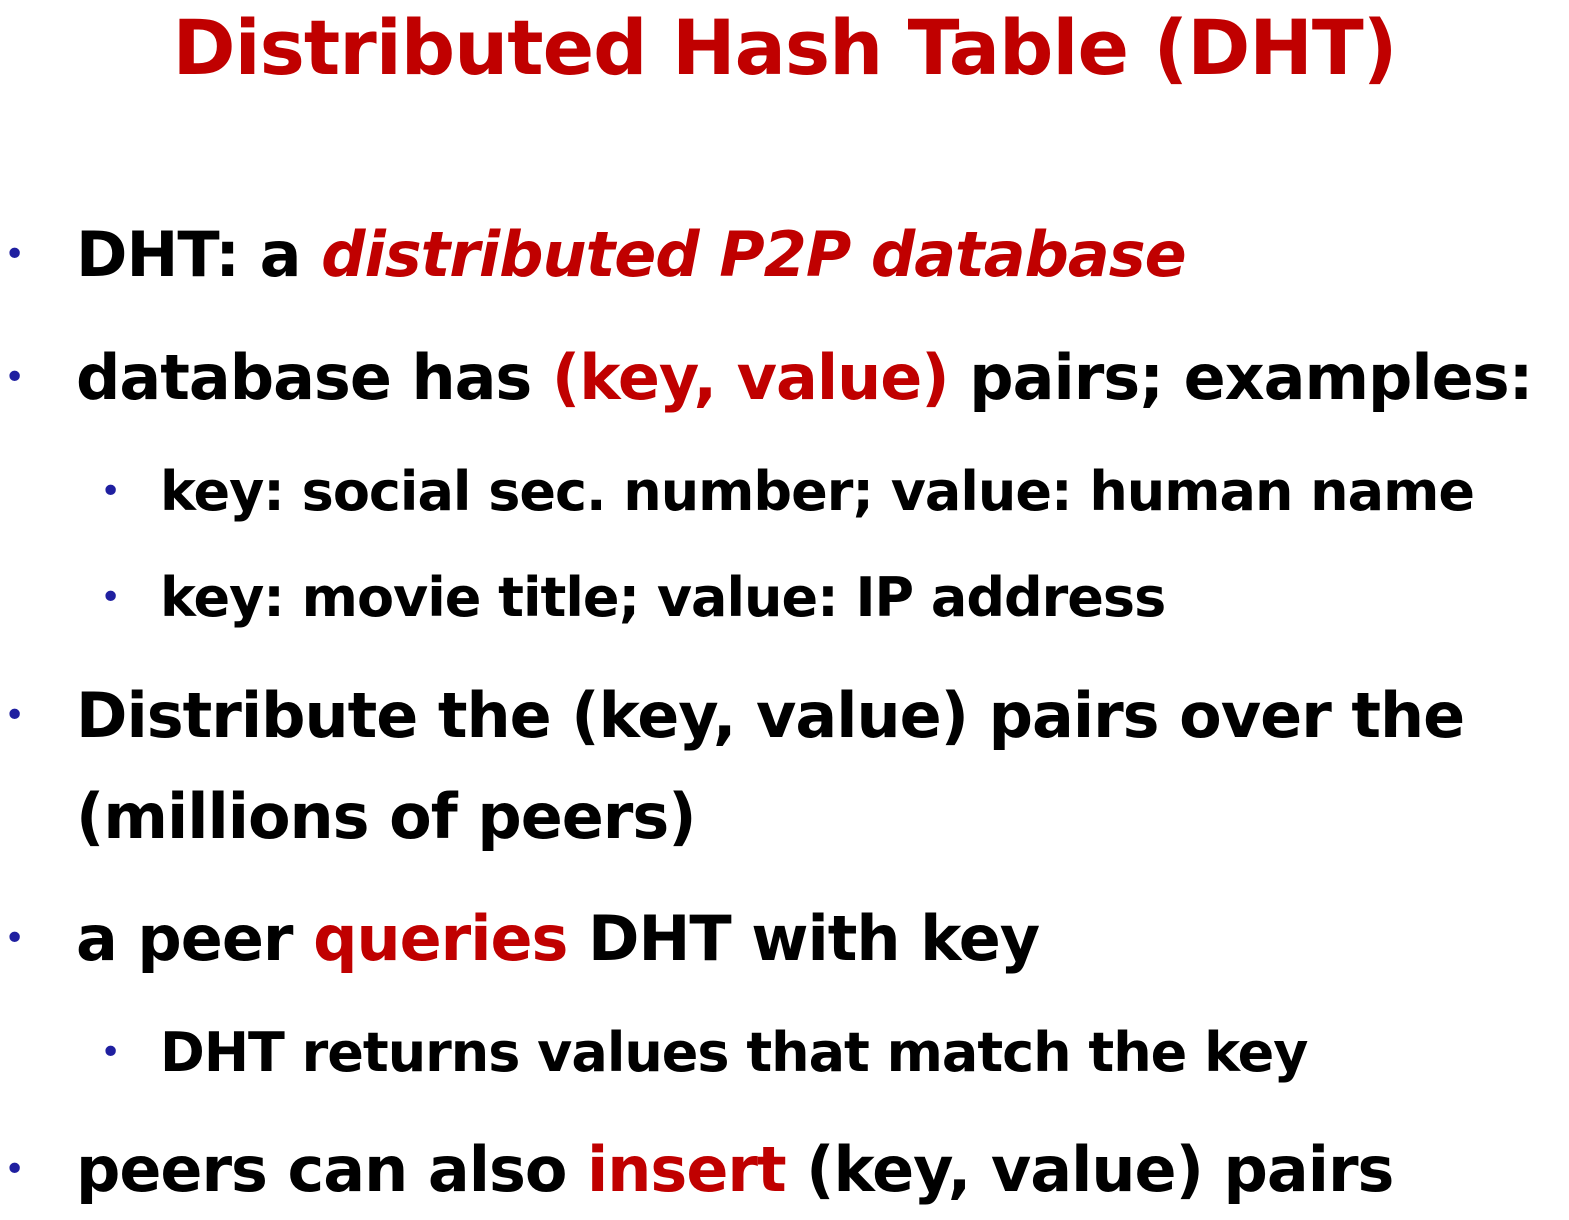  I want to click on bullet-text: peers can also, so click(332, 1169).